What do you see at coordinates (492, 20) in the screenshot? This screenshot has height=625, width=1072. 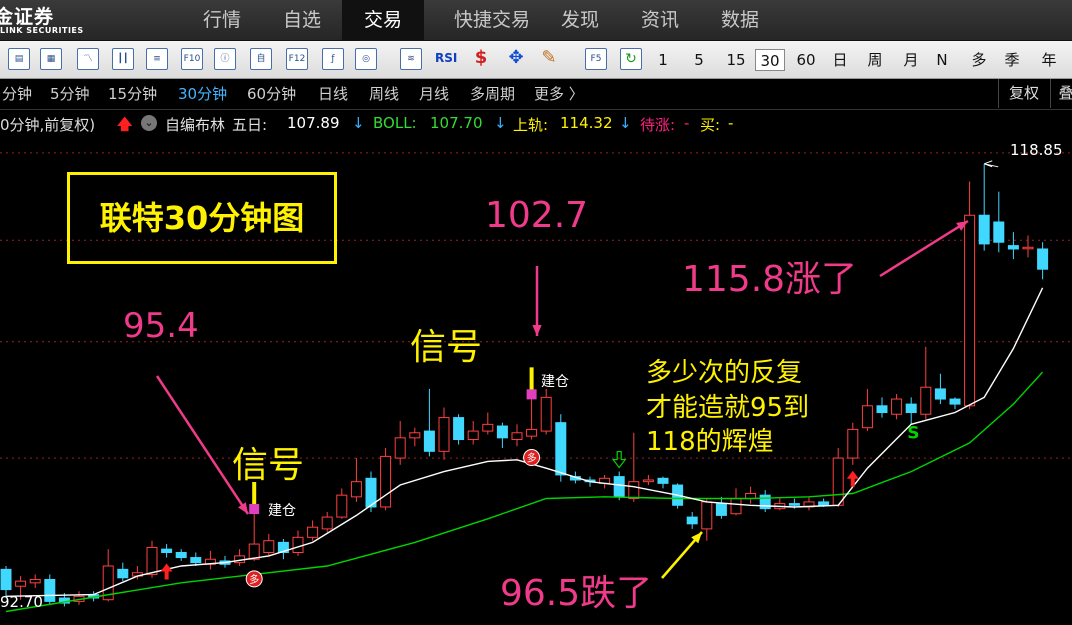 I see `nav-tab-3: 快捷交易` at bounding box center [492, 20].